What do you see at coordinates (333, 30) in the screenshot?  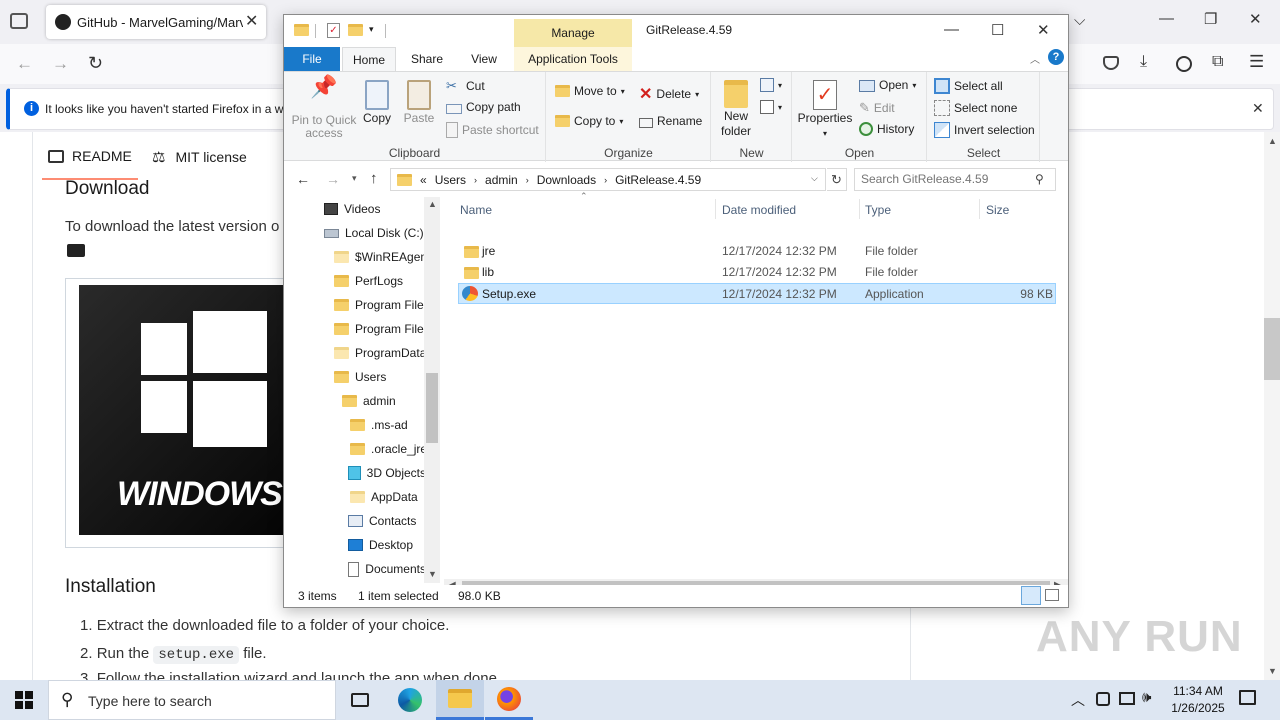 I see `properties-qat-icon: ✓` at bounding box center [333, 30].